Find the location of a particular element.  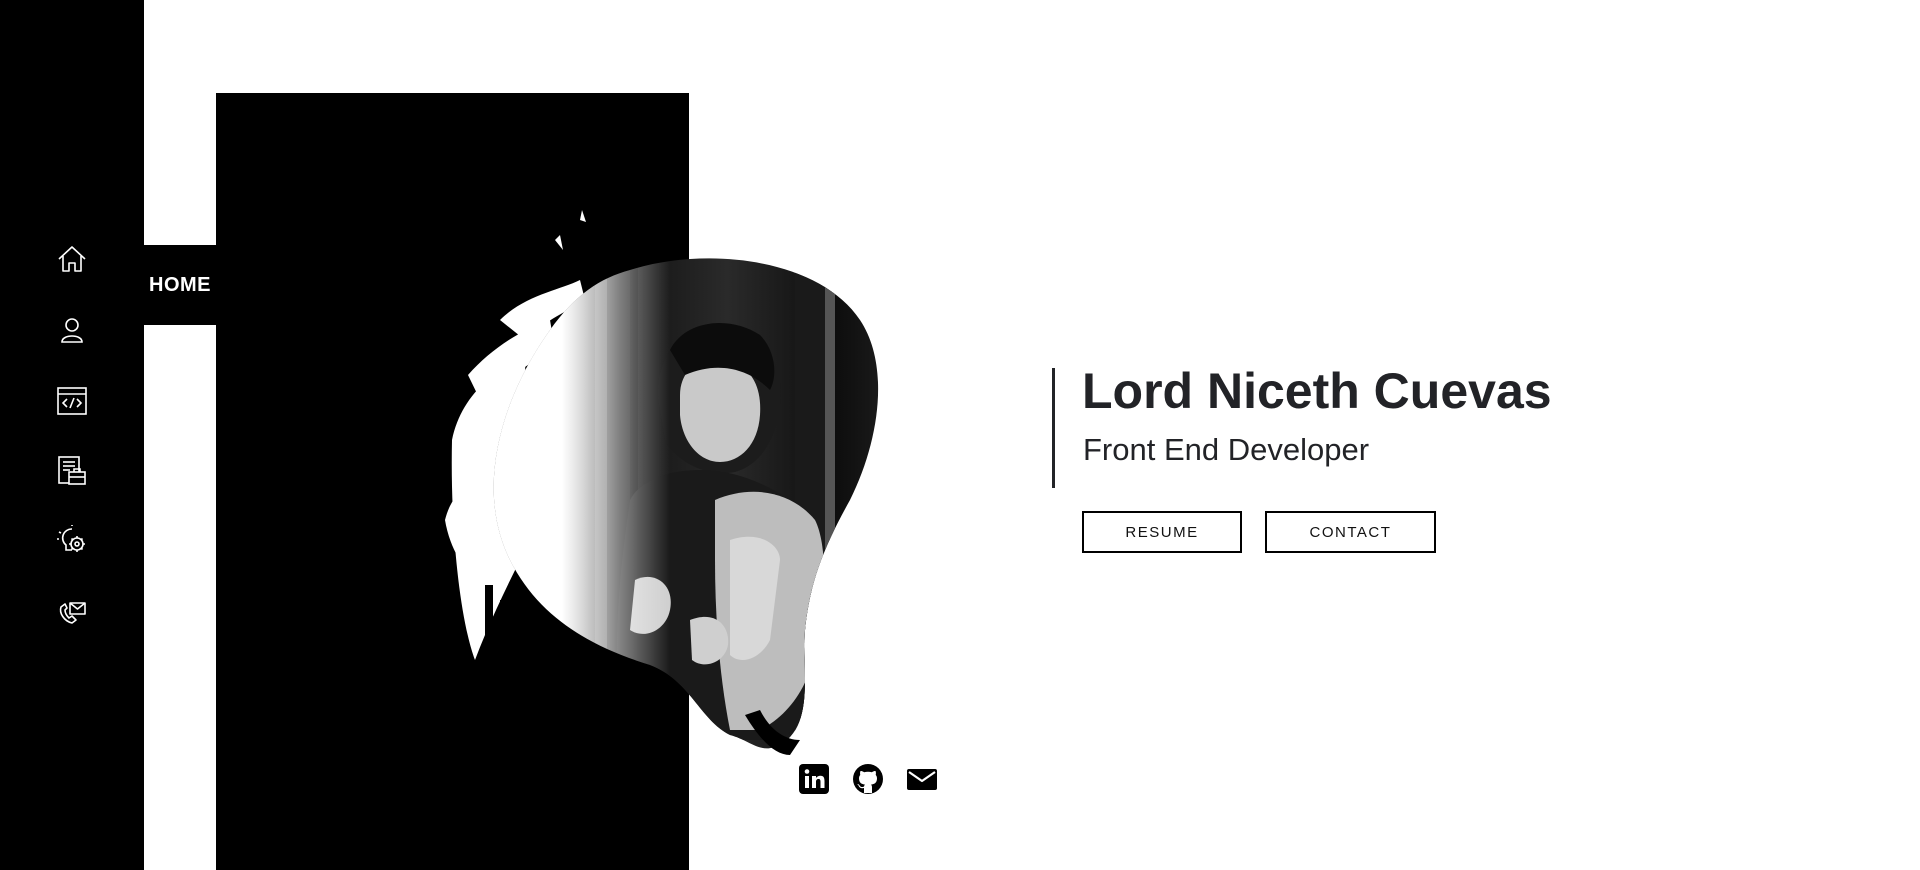

briefcase-document-icon is located at coordinates (72, 470).